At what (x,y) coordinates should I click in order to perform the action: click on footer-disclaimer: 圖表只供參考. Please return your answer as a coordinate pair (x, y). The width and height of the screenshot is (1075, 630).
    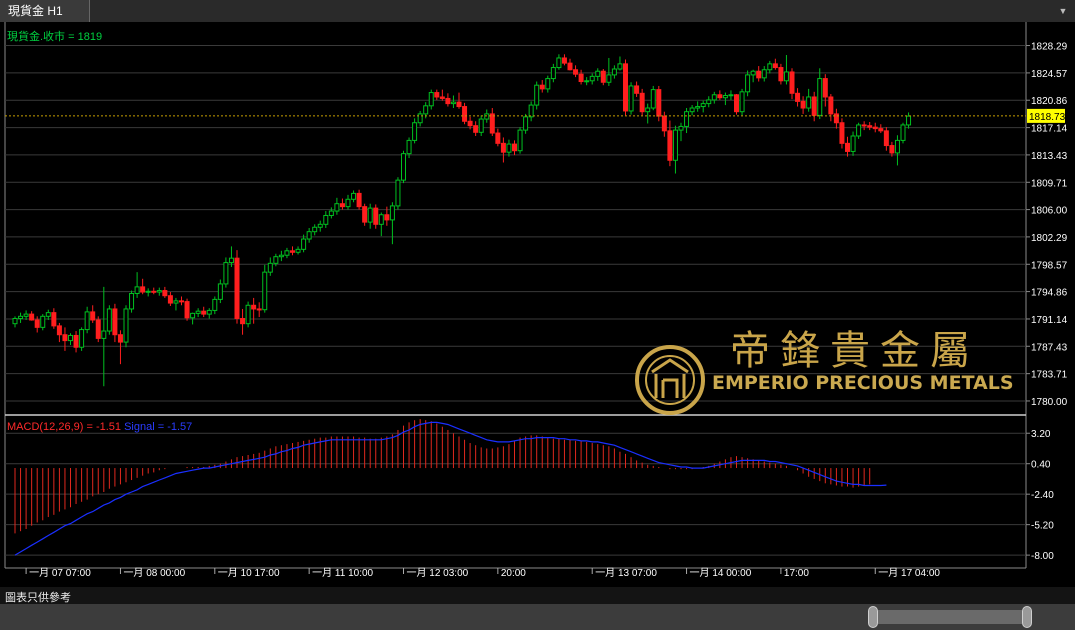
    Looking at the image, I should click on (38, 598).